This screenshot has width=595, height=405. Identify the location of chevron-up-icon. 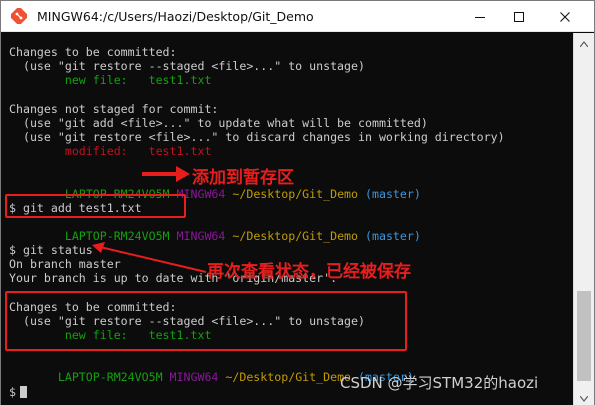
(584, 41).